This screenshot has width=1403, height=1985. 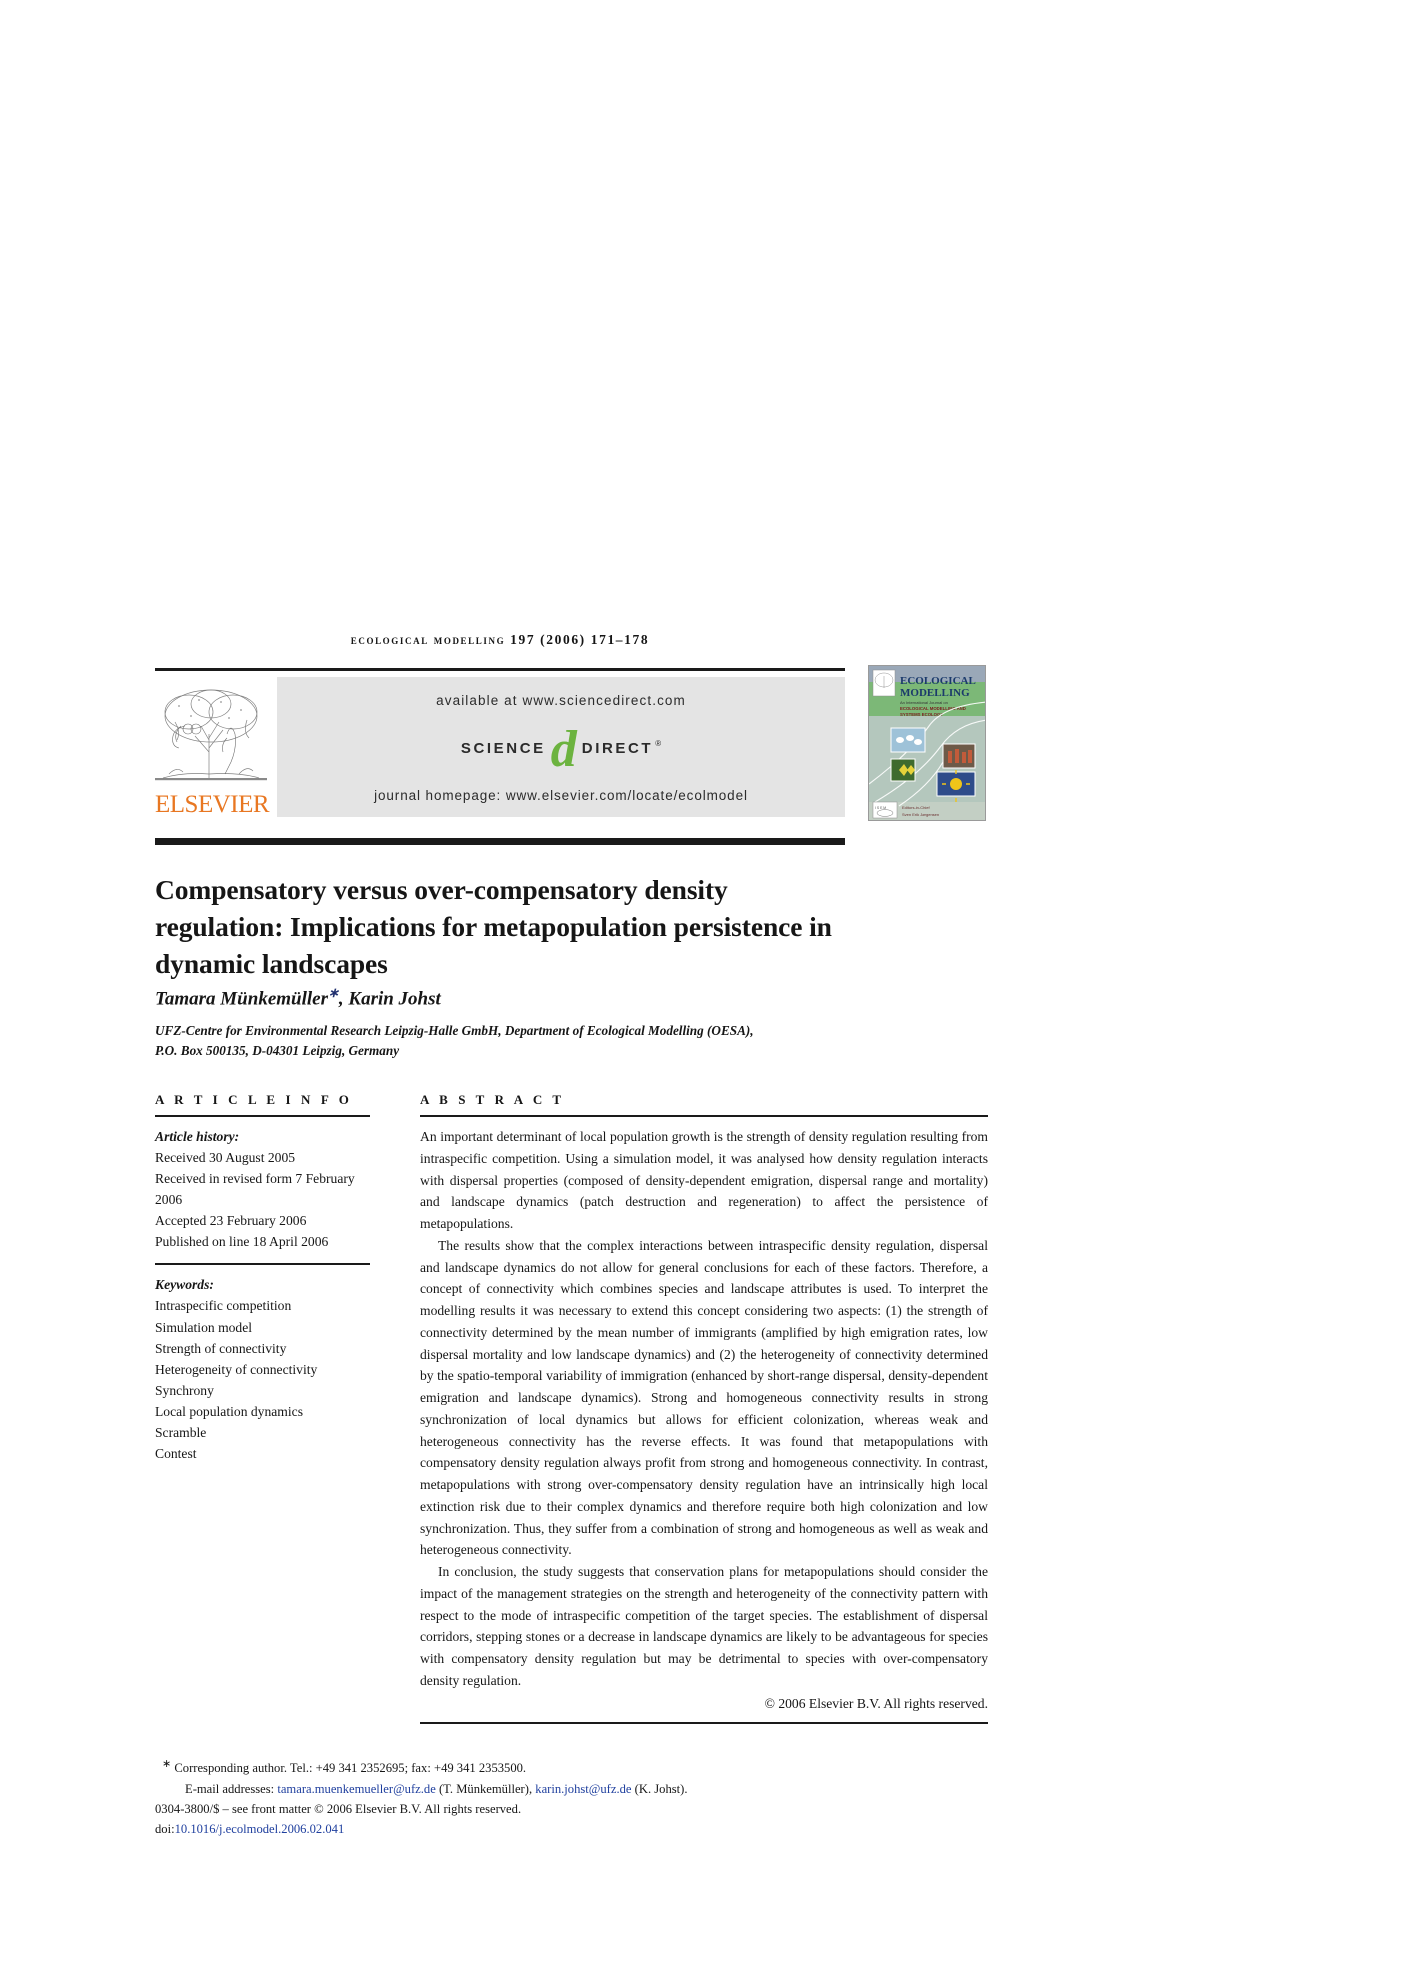 I want to click on corresponding-author-marker: ∗, so click(x=167, y=1764).